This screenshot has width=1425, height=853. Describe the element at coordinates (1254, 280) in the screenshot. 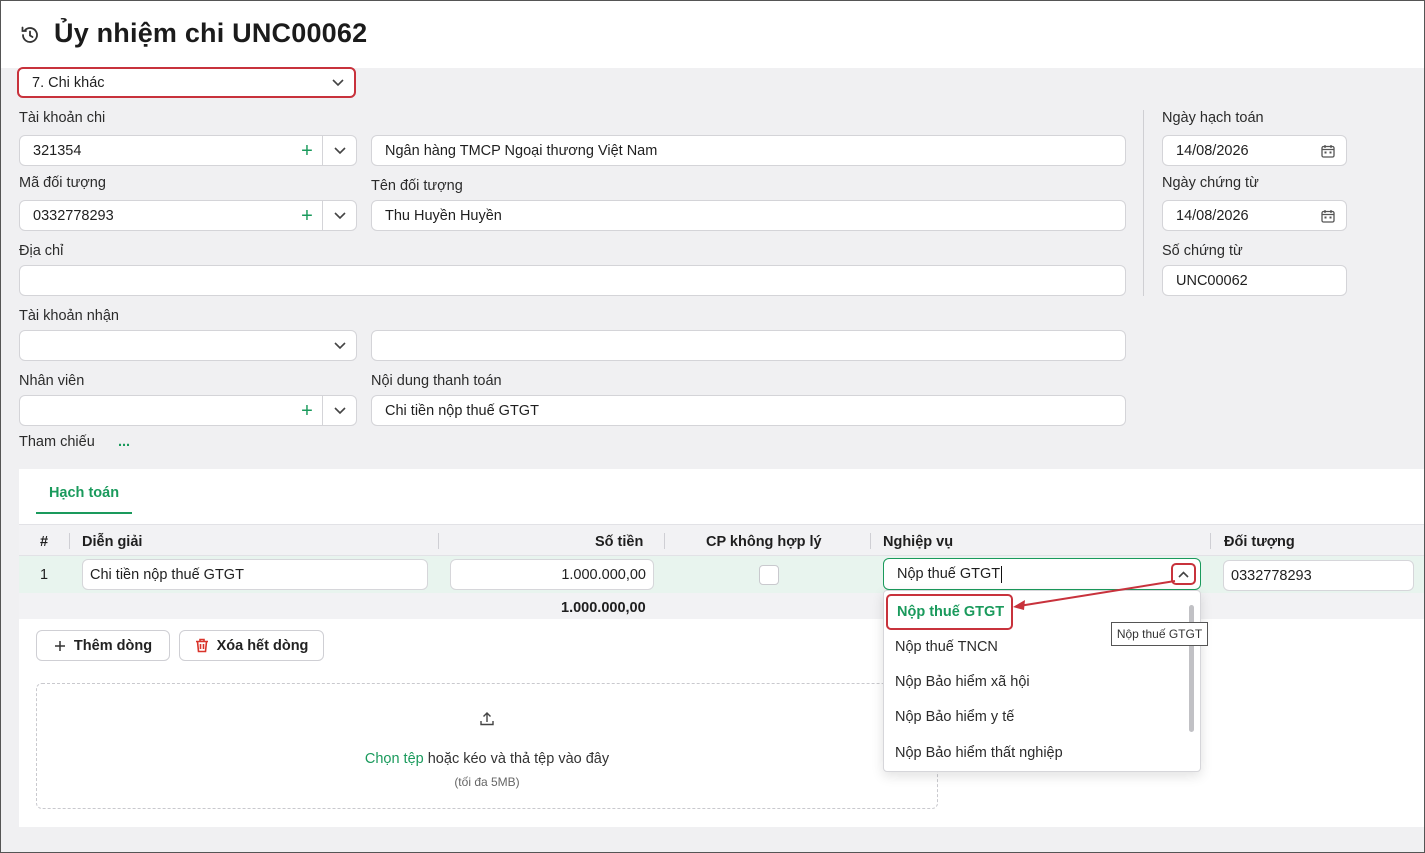

I see `so-chung-tu-input: UNC00062` at that location.